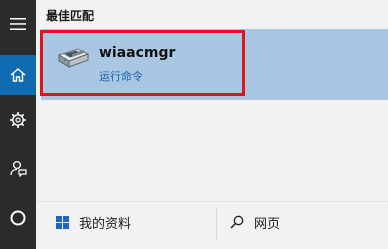 Image resolution: width=388 pixels, height=249 pixels. I want to click on left-rail, so click(18, 124).